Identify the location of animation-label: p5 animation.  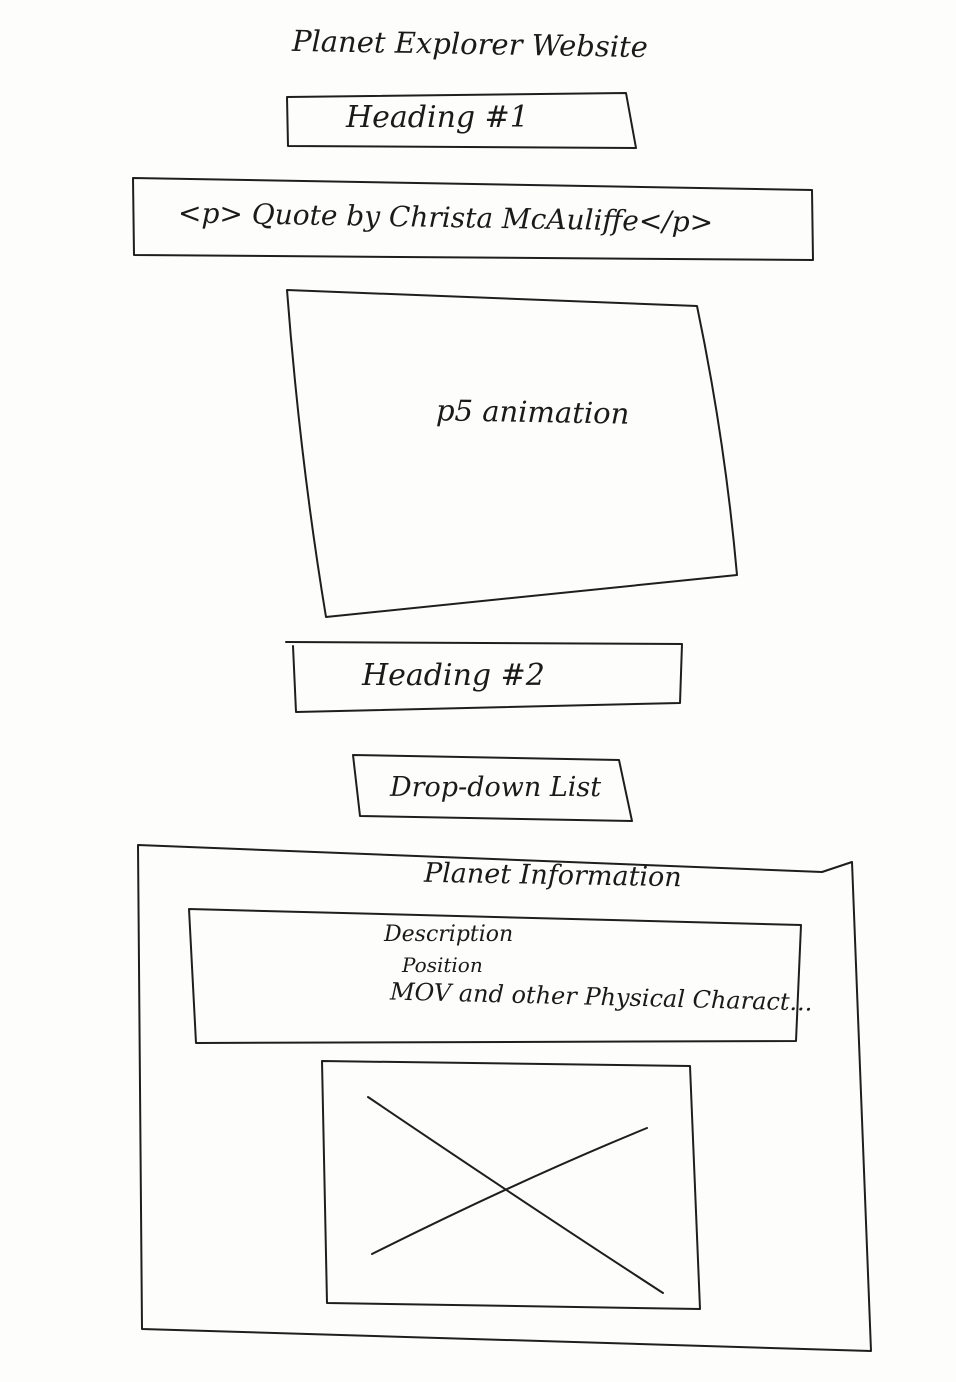
(532, 412).